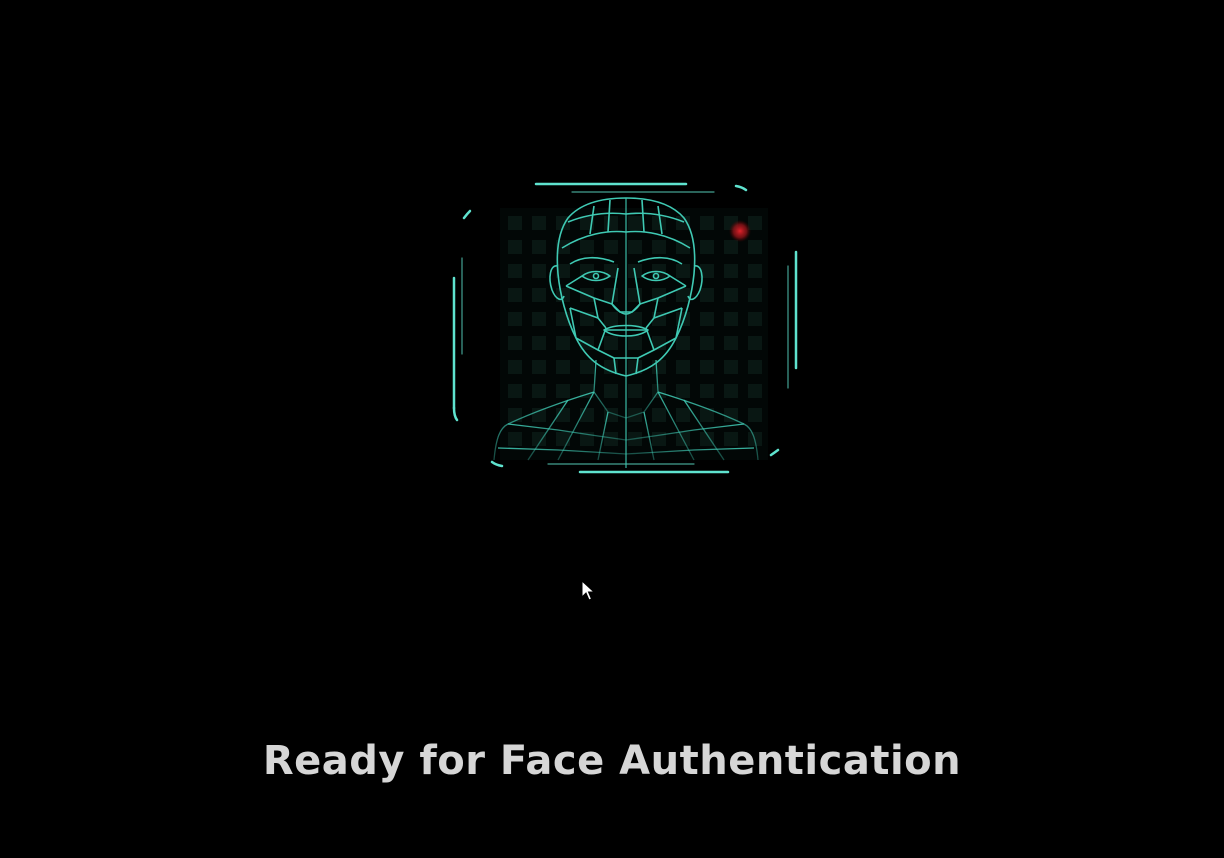 The width and height of the screenshot is (1224, 858). I want to click on face-scanner, so click(626, 328).